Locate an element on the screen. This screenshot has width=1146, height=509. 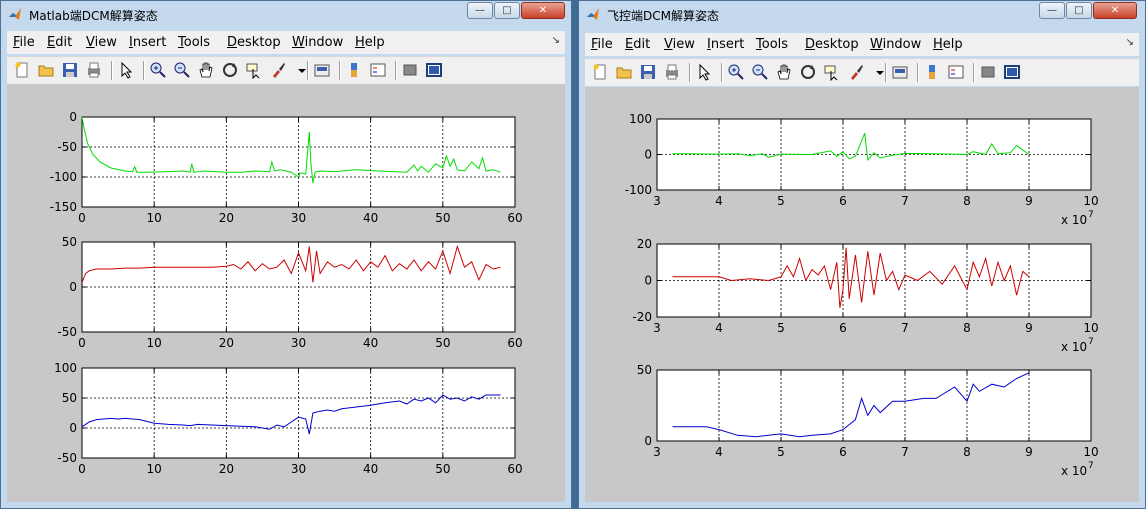
menu-label: ile is located at coordinates (27, 42).